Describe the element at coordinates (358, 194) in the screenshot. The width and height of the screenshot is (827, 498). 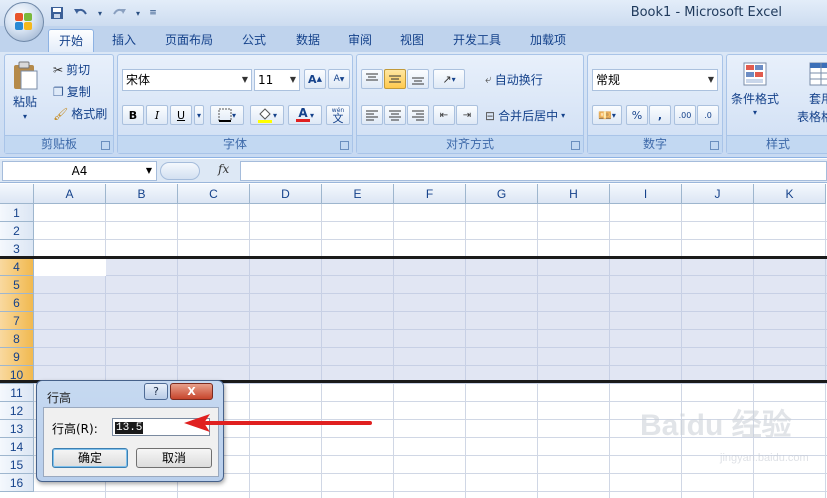
I see `column-header-e: E` at that location.